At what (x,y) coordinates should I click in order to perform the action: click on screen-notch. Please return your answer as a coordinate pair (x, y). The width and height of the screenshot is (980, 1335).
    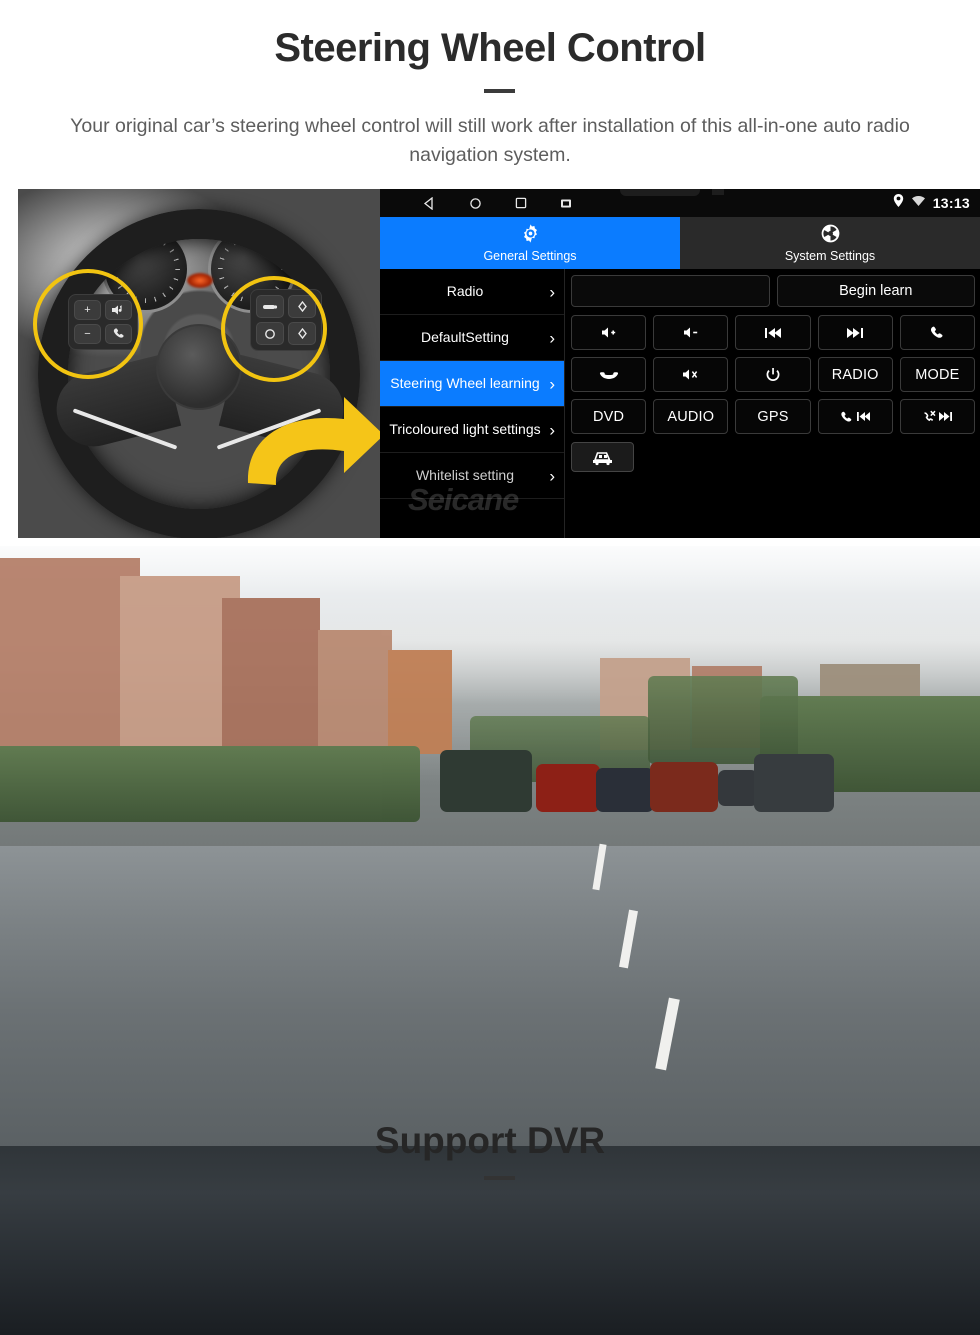
    Looking at the image, I should click on (660, 192).